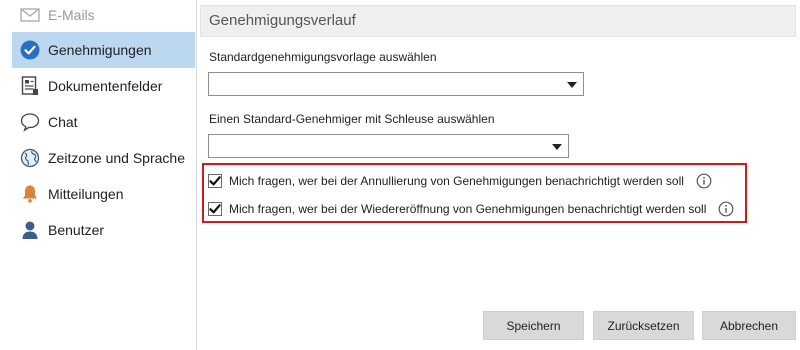 This screenshot has height=350, width=800. I want to click on sidebar-item-notifications: Mitteilungen, so click(103, 194).